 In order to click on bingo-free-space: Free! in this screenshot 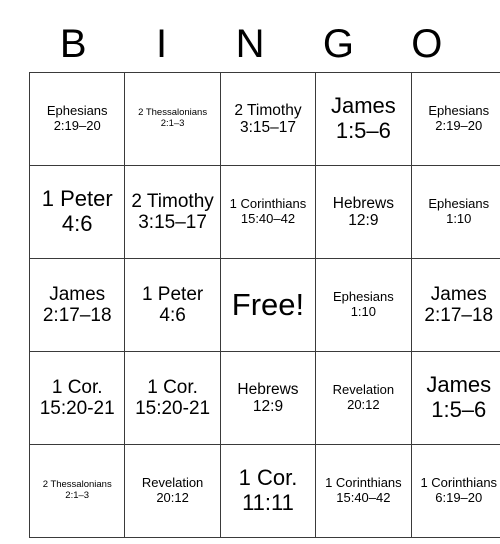, I will do `click(268, 305)`.